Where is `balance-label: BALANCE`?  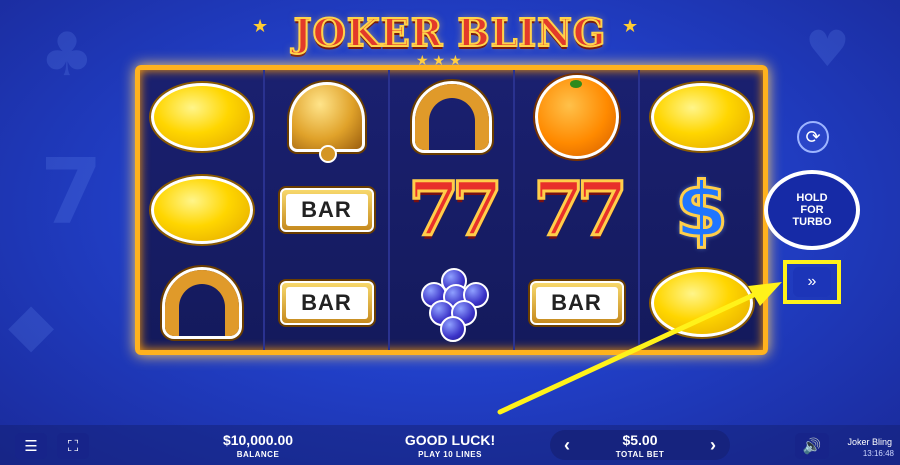
balance-label: BALANCE is located at coordinates (258, 454).